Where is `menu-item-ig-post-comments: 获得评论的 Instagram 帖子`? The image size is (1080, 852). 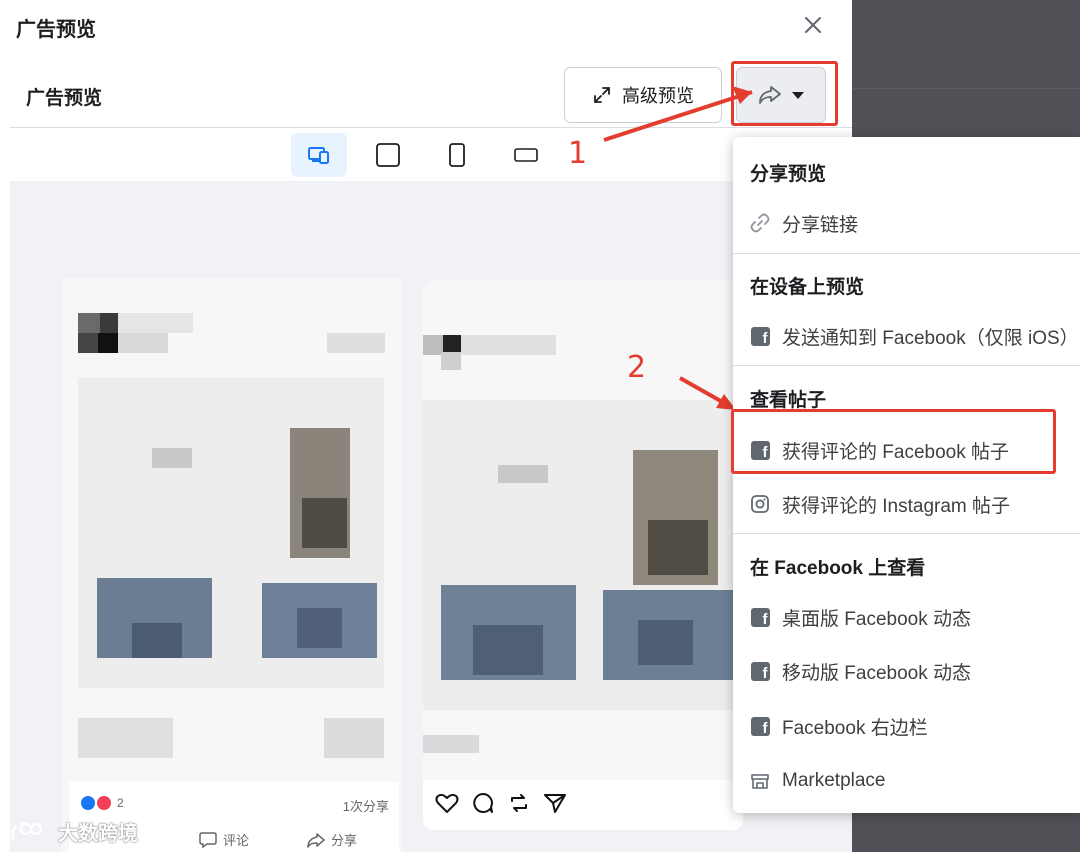
menu-item-ig-post-comments: 获得评论的 Instagram 帖子 is located at coordinates (906, 504).